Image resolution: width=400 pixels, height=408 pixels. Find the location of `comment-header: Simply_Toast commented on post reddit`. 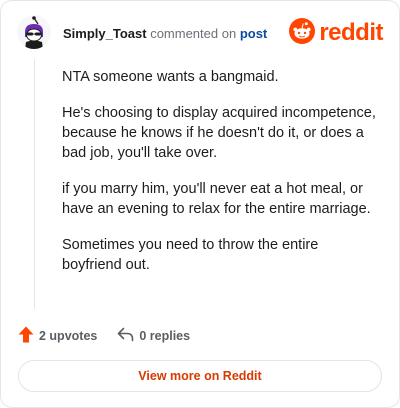

comment-header: Simply_Toast commented on post reddit is located at coordinates (200, 33).